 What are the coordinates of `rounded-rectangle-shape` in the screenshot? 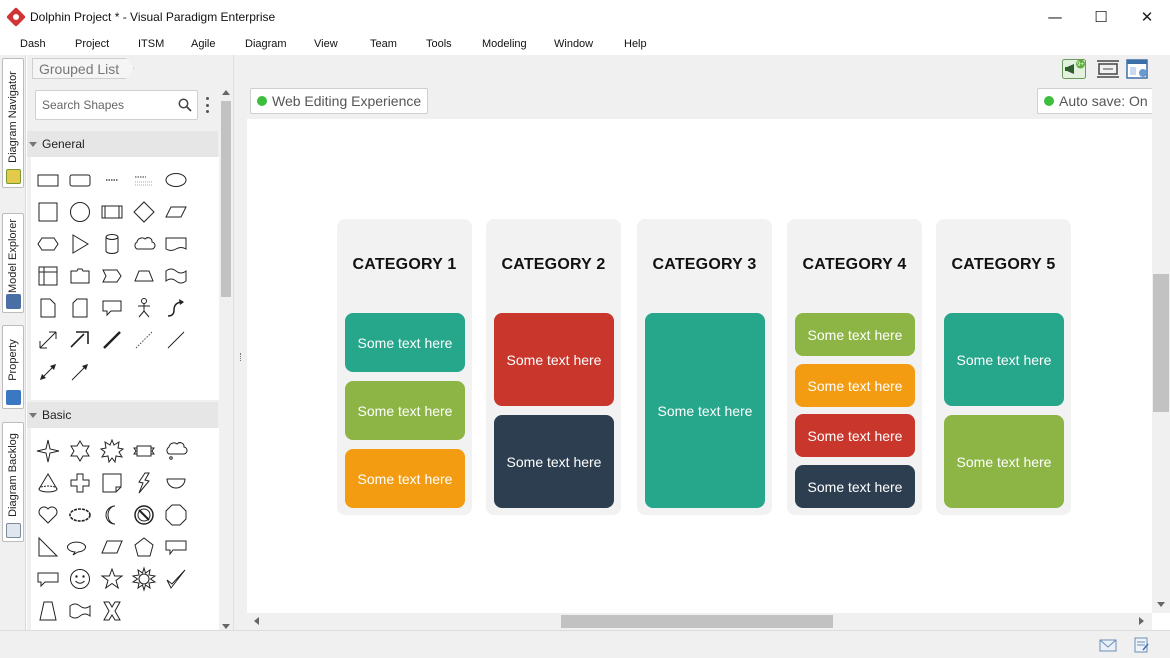 It's located at (80, 180).